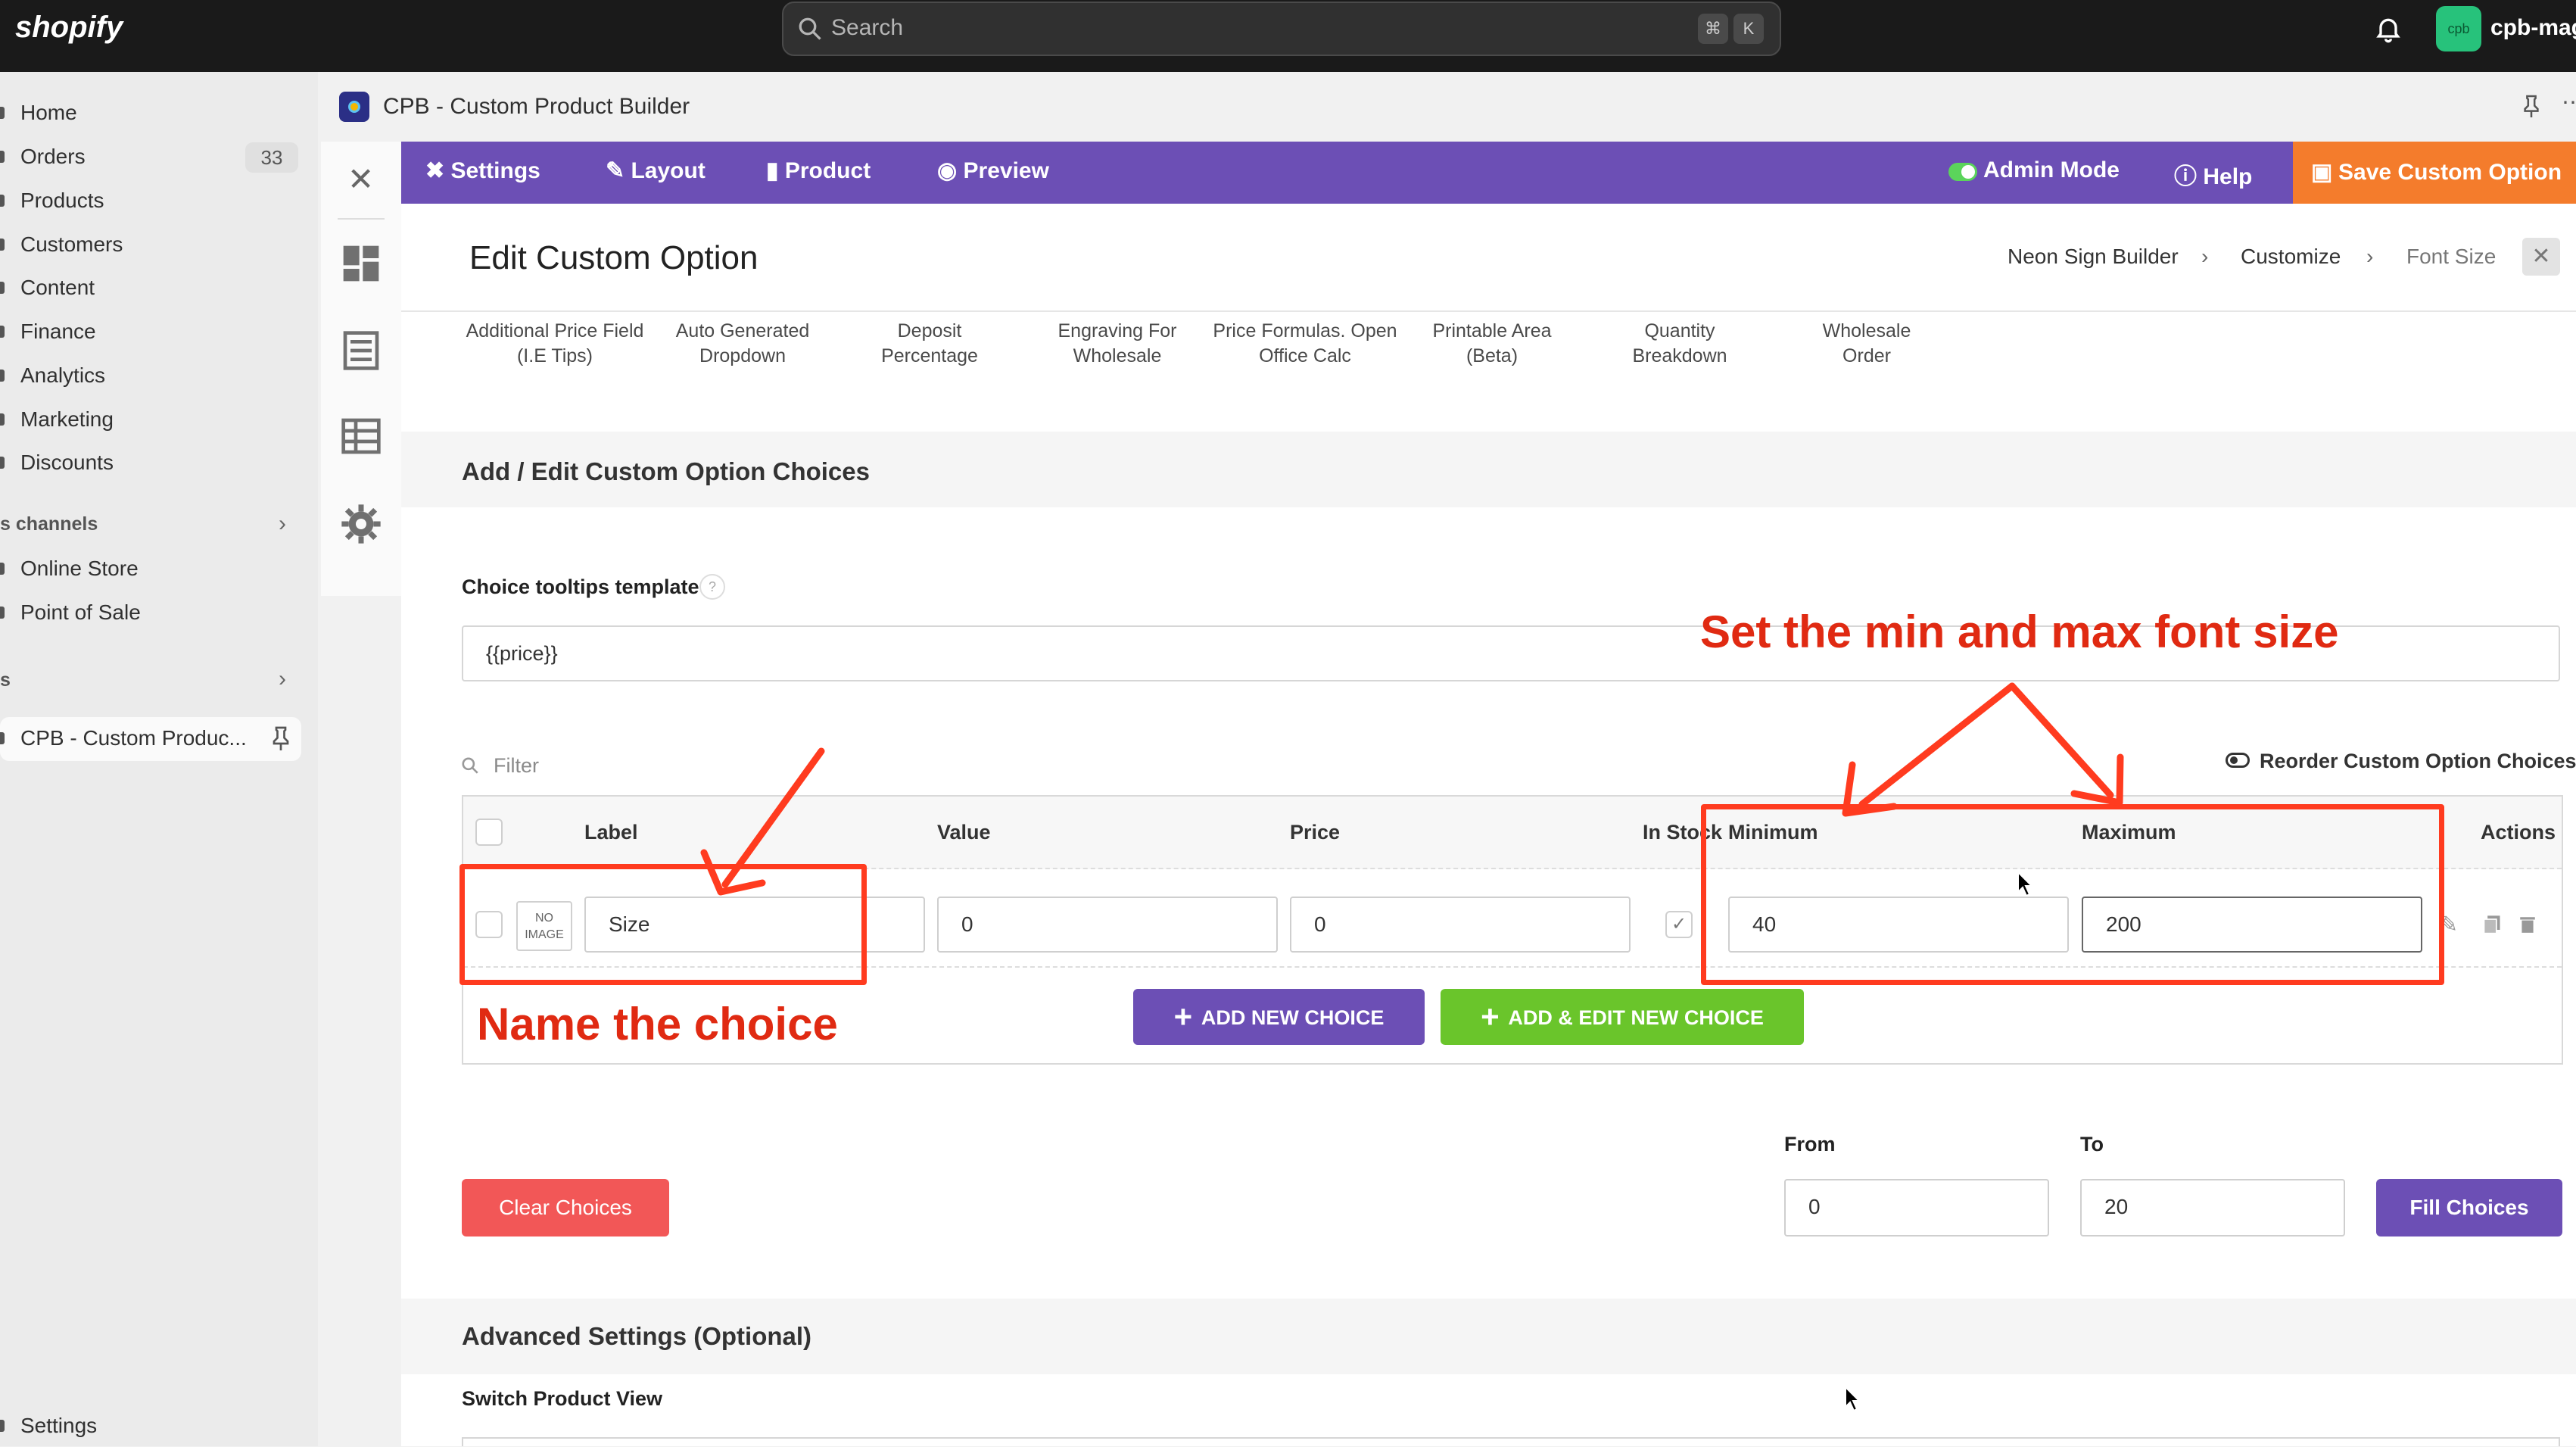 This screenshot has height=1447, width=2576. Describe the element at coordinates (2418, 761) in the screenshot. I see `reorder-choices-toggle: Reorder Custom Option Choices` at that location.